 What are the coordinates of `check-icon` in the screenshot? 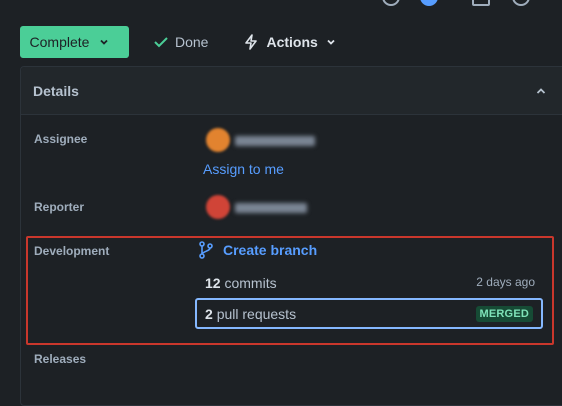 It's located at (161, 42).